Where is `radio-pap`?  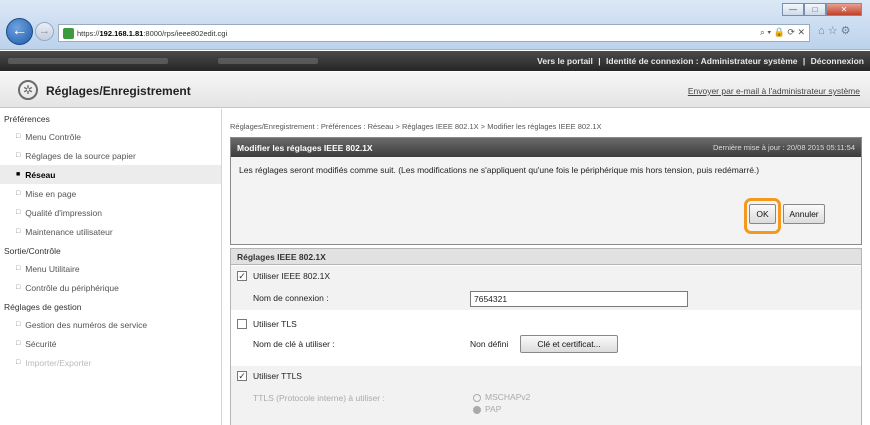
radio-pap is located at coordinates (477, 410).